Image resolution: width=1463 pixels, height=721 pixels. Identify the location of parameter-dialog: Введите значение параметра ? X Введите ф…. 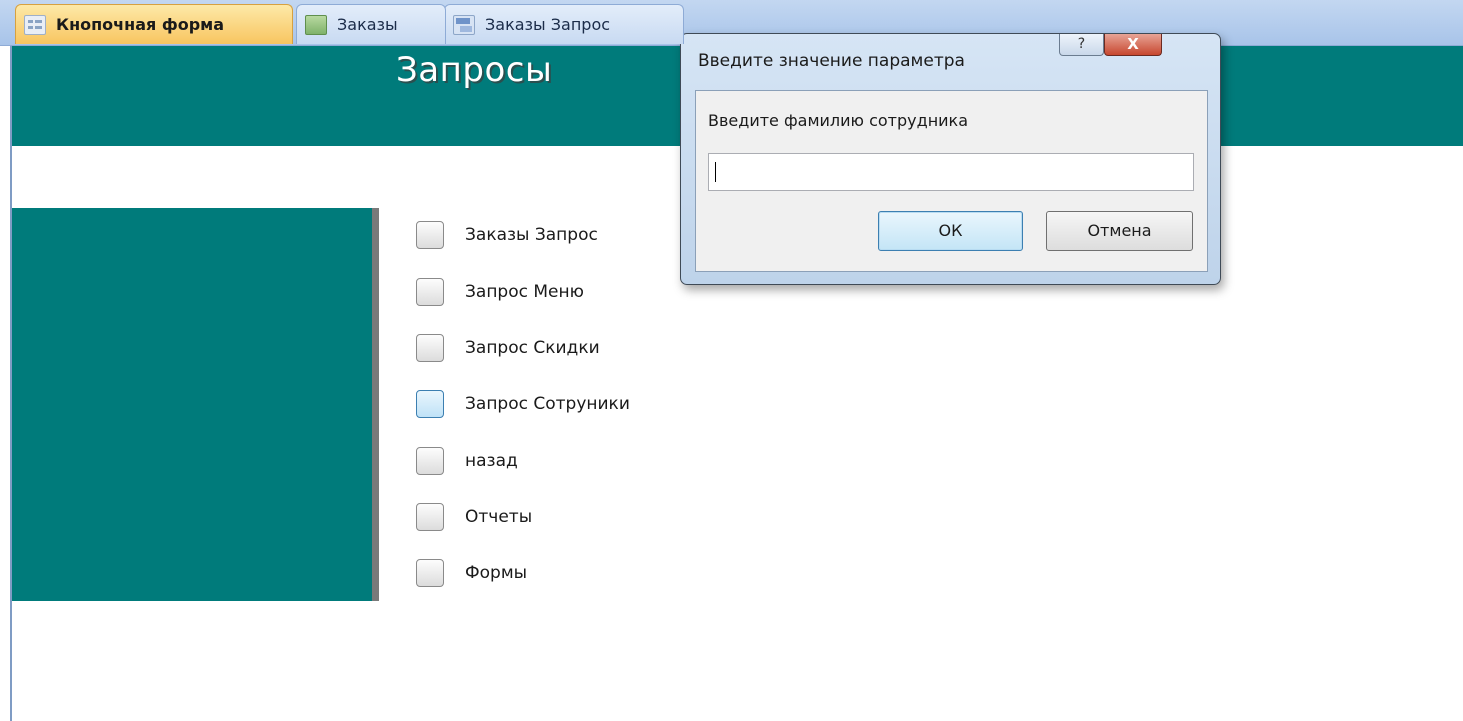
(950, 159).